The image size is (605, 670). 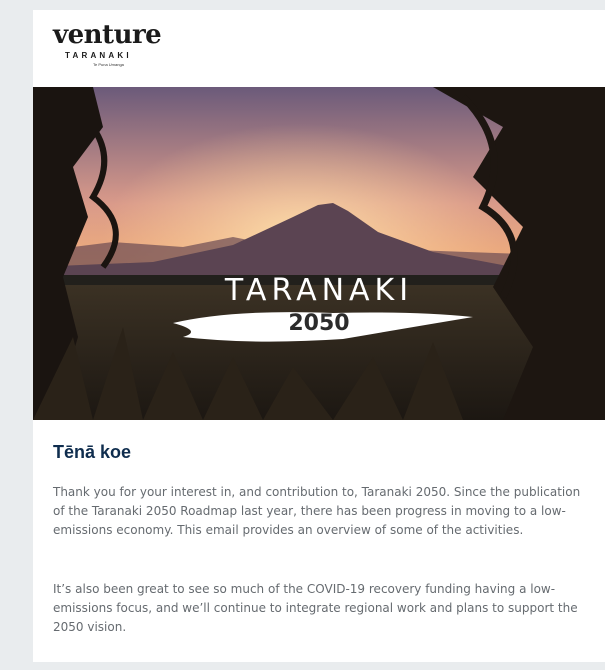 What do you see at coordinates (319, 290) in the screenshot?
I see `hero-title: TARANAKI` at bounding box center [319, 290].